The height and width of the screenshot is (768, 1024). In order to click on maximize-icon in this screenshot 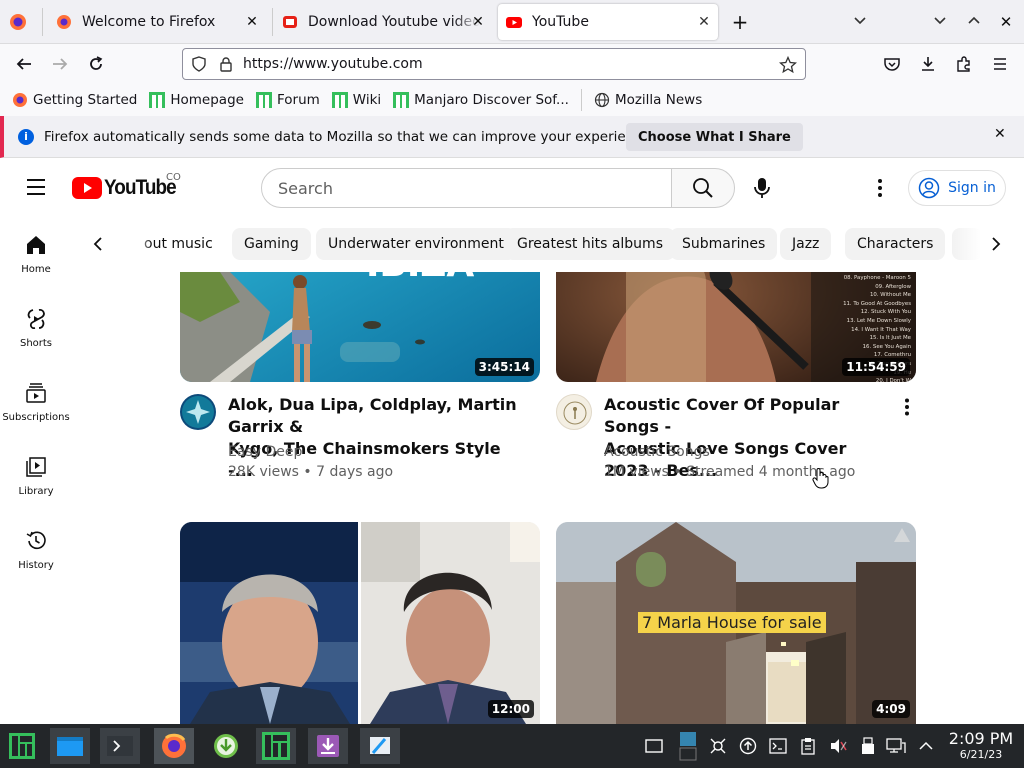, I will do `click(974, 20)`.